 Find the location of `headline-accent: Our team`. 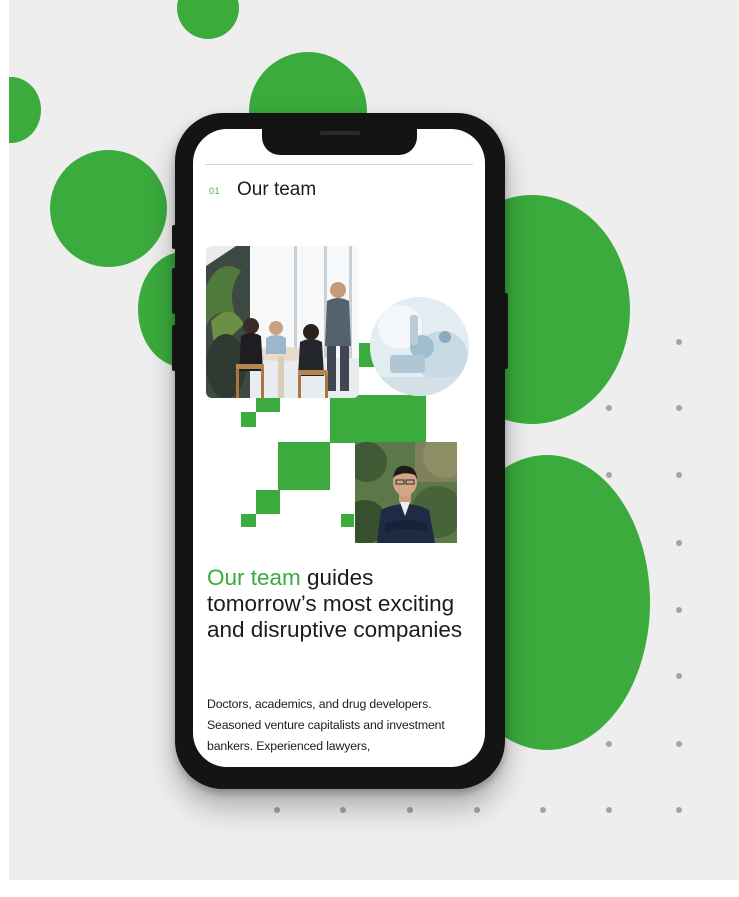

headline-accent: Our team is located at coordinates (254, 577).